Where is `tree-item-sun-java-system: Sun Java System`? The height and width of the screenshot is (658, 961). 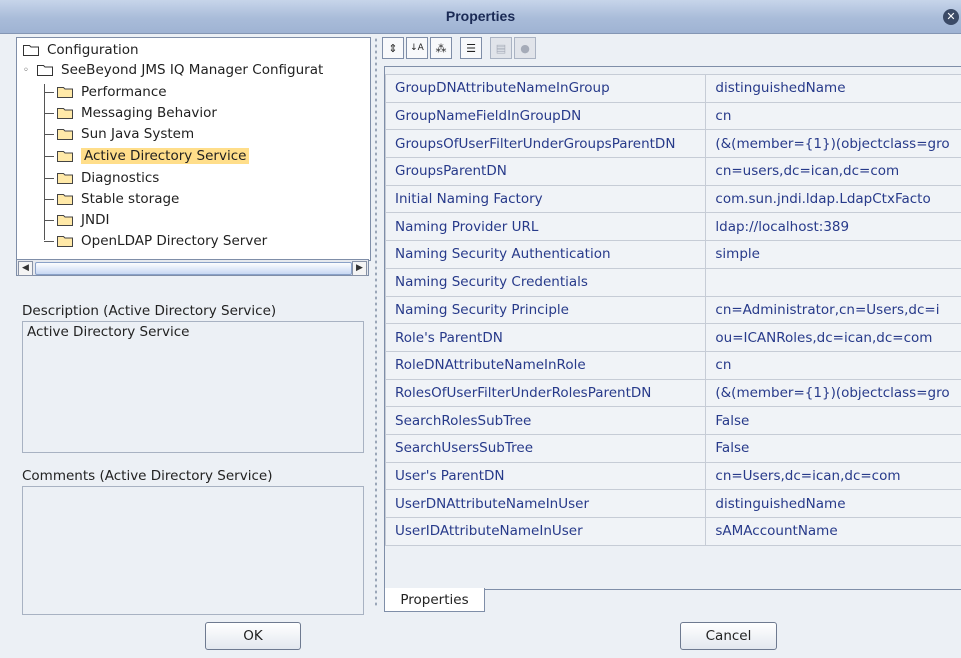
tree-item-sun-java-system: Sun Java System is located at coordinates (119, 134).